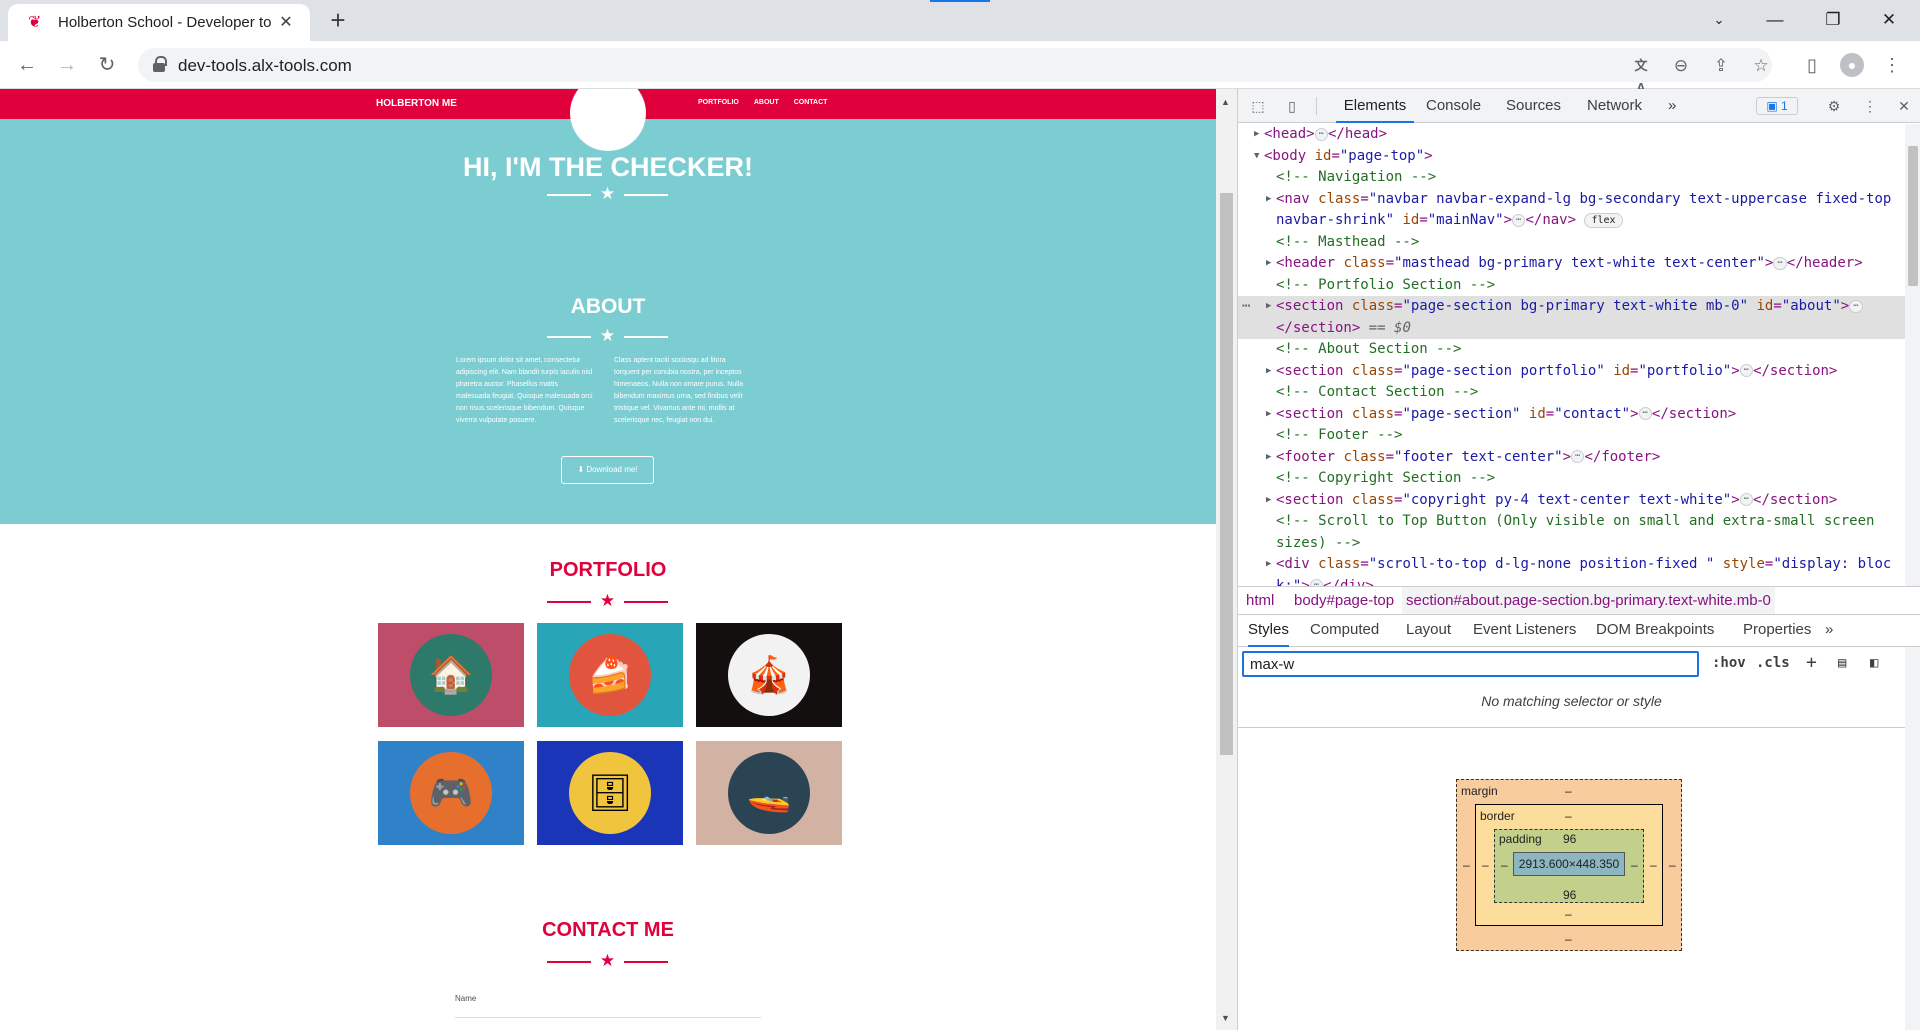  Describe the element at coordinates (1569, 895) in the screenshot. I see `padding-bottom: 96` at that location.